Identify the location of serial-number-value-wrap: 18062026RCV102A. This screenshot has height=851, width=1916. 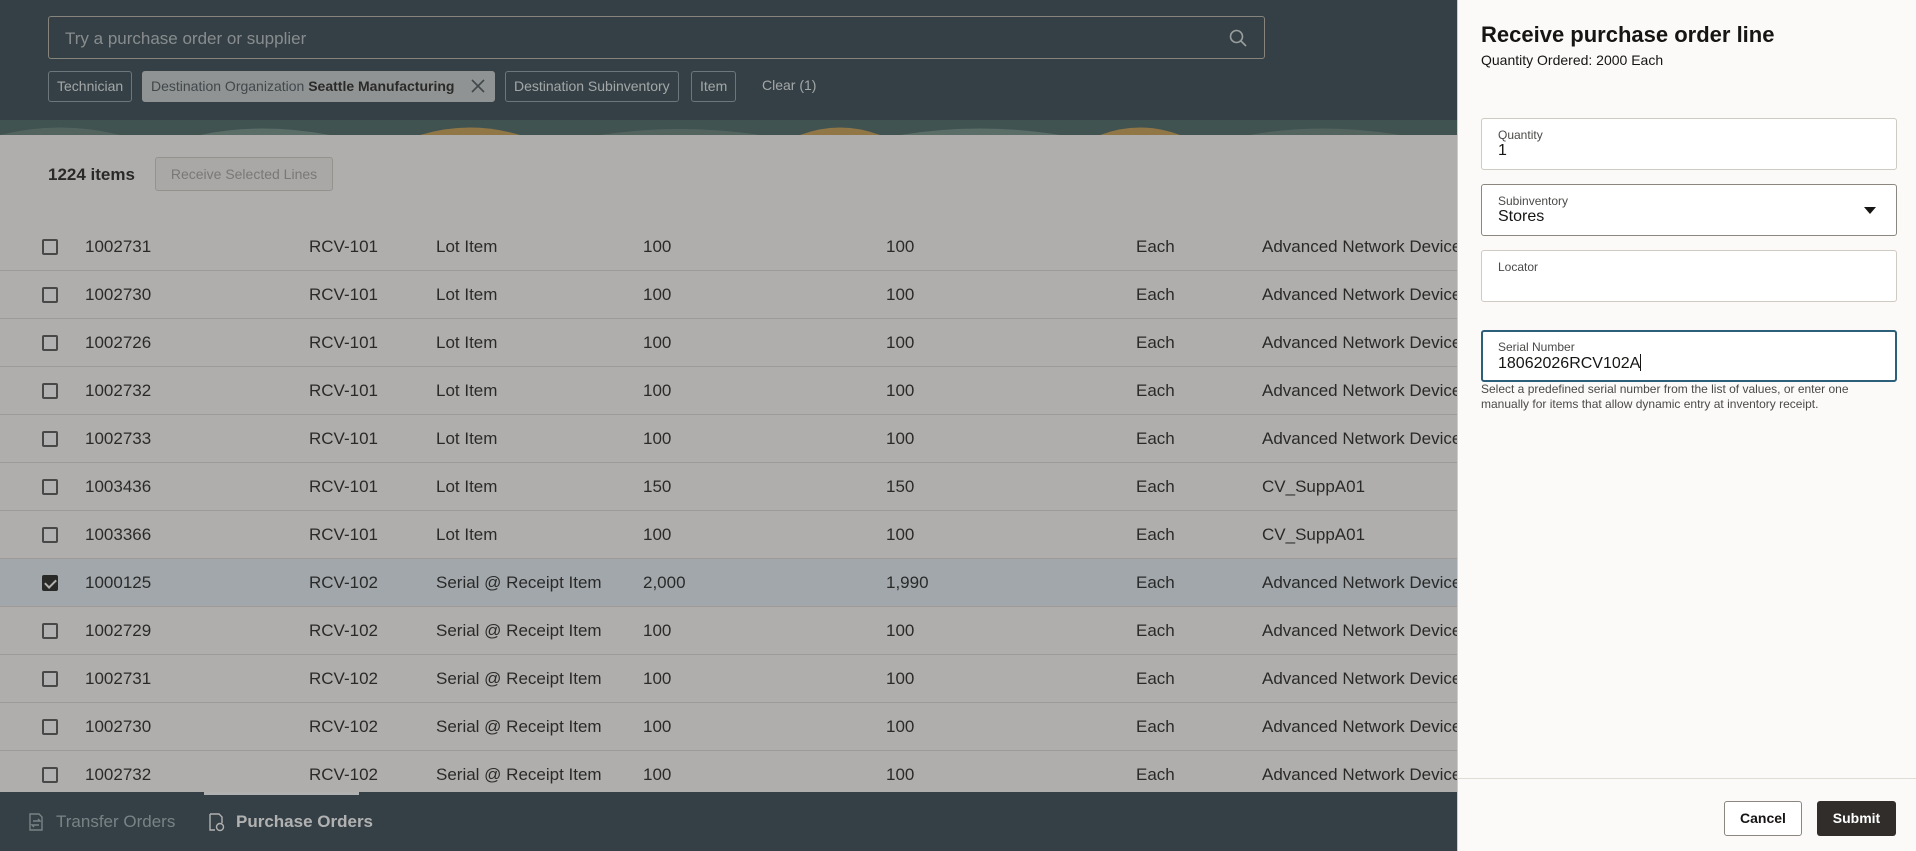
(1570, 363).